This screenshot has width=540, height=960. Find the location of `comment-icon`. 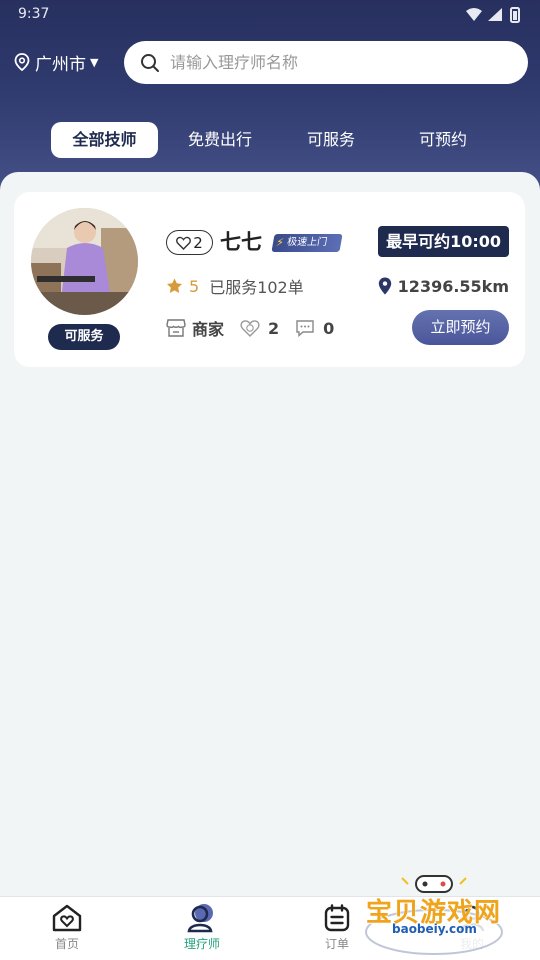

comment-icon is located at coordinates (305, 328).